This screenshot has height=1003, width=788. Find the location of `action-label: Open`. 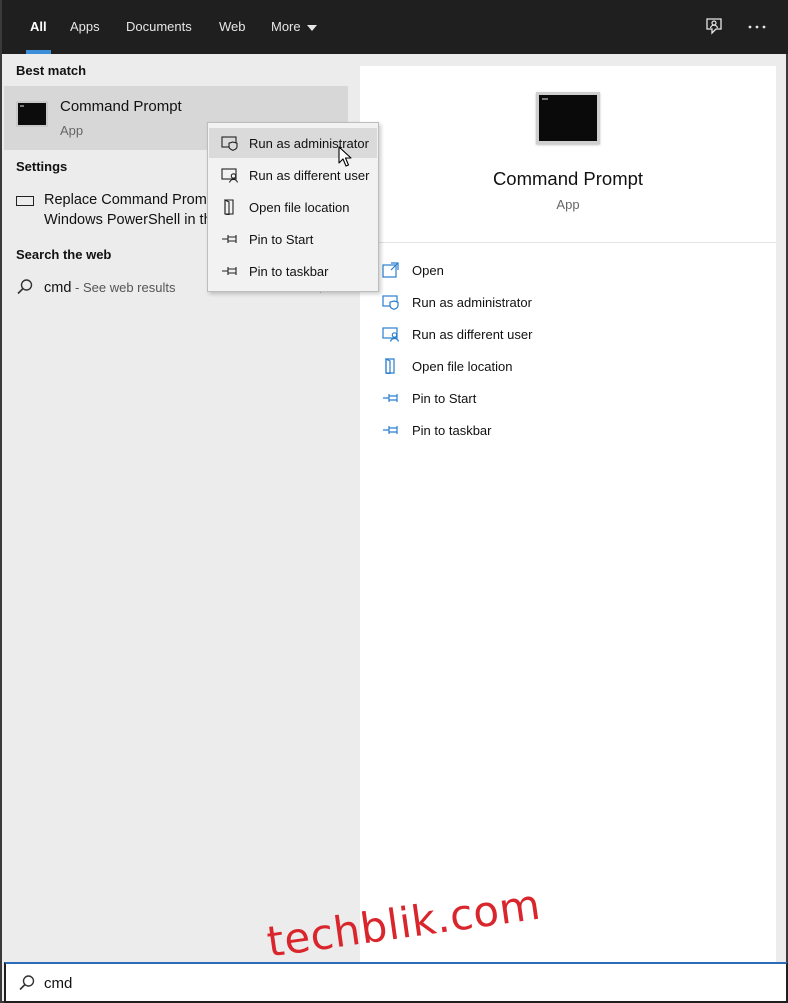

action-label: Open is located at coordinates (428, 270).